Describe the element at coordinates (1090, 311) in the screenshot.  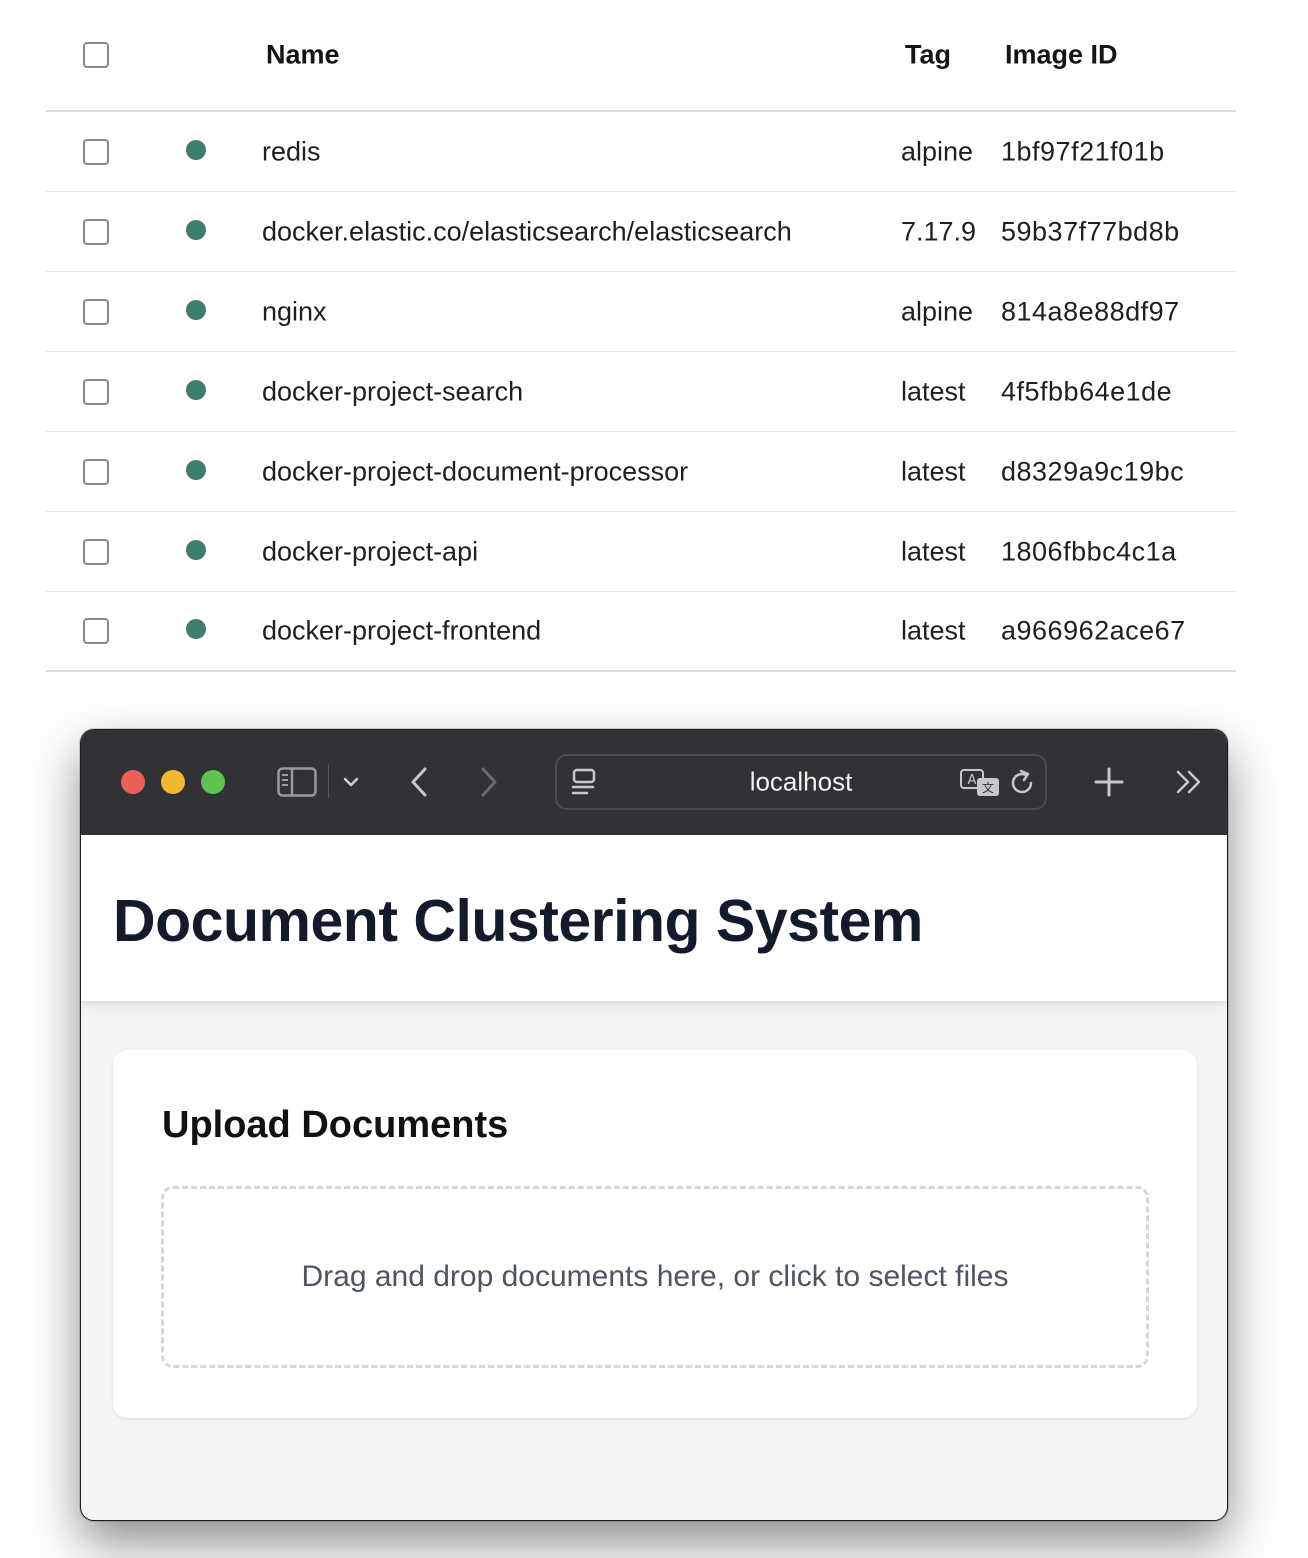
I see `image-id: 814a8e88df97` at that location.